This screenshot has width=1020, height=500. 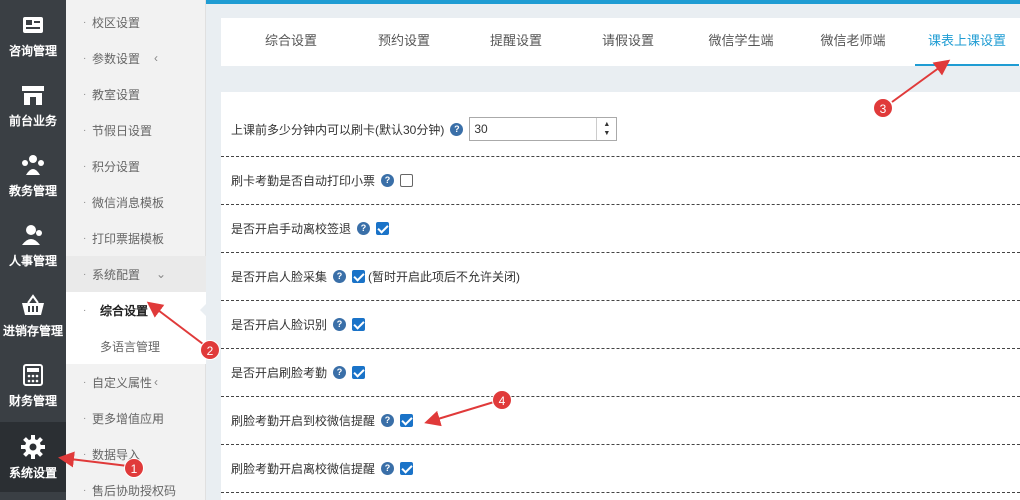 I want to click on face-leave-wechat-checkbox, so click(x=407, y=468).